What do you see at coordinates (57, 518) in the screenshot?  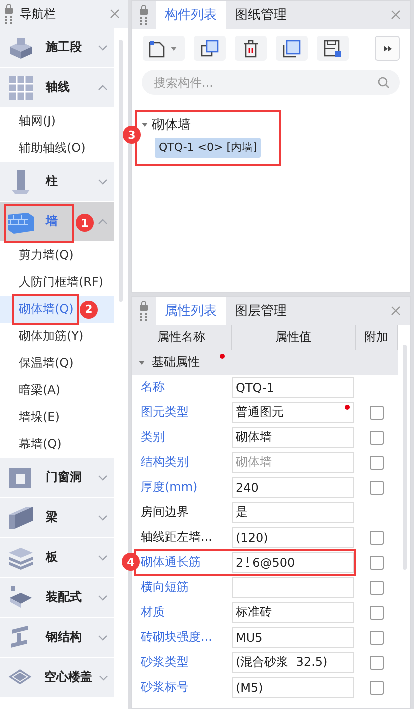 I see `nav-group: 梁` at bounding box center [57, 518].